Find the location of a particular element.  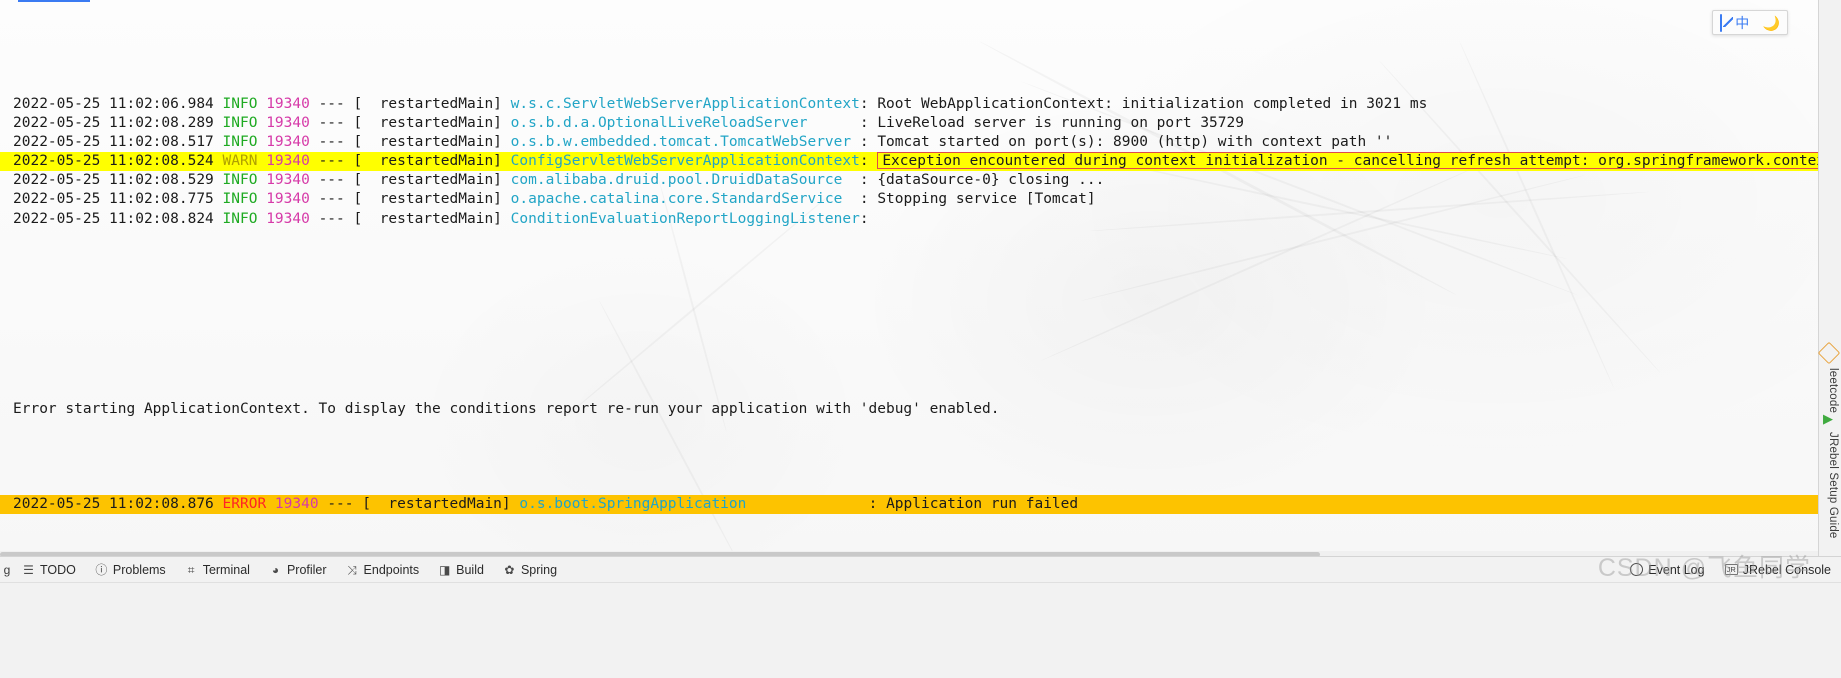

tool-button-problems: ⓘ Problems is located at coordinates (132, 570).